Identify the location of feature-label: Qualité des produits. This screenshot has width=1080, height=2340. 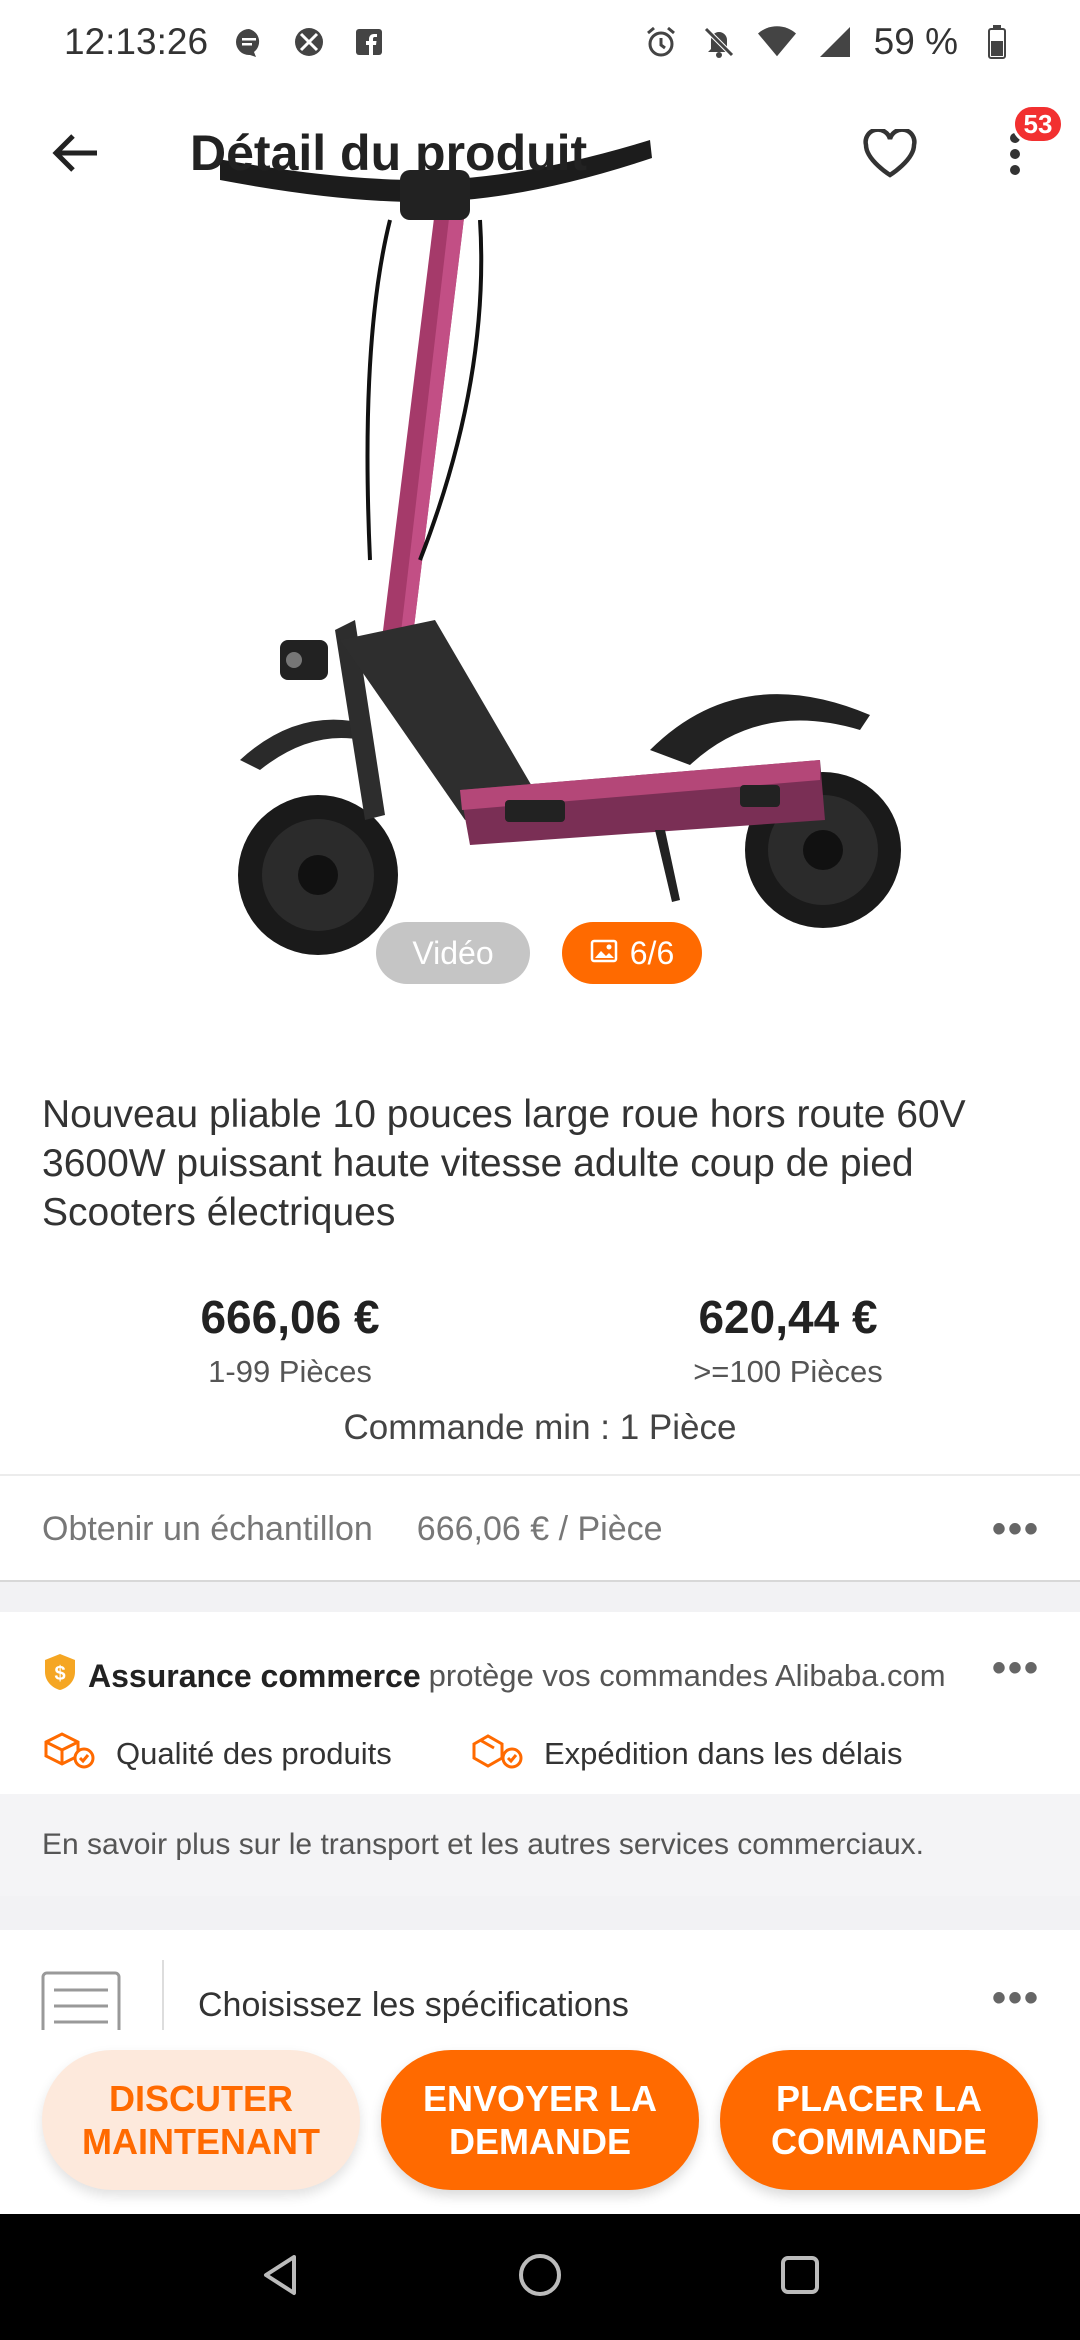
(254, 1753).